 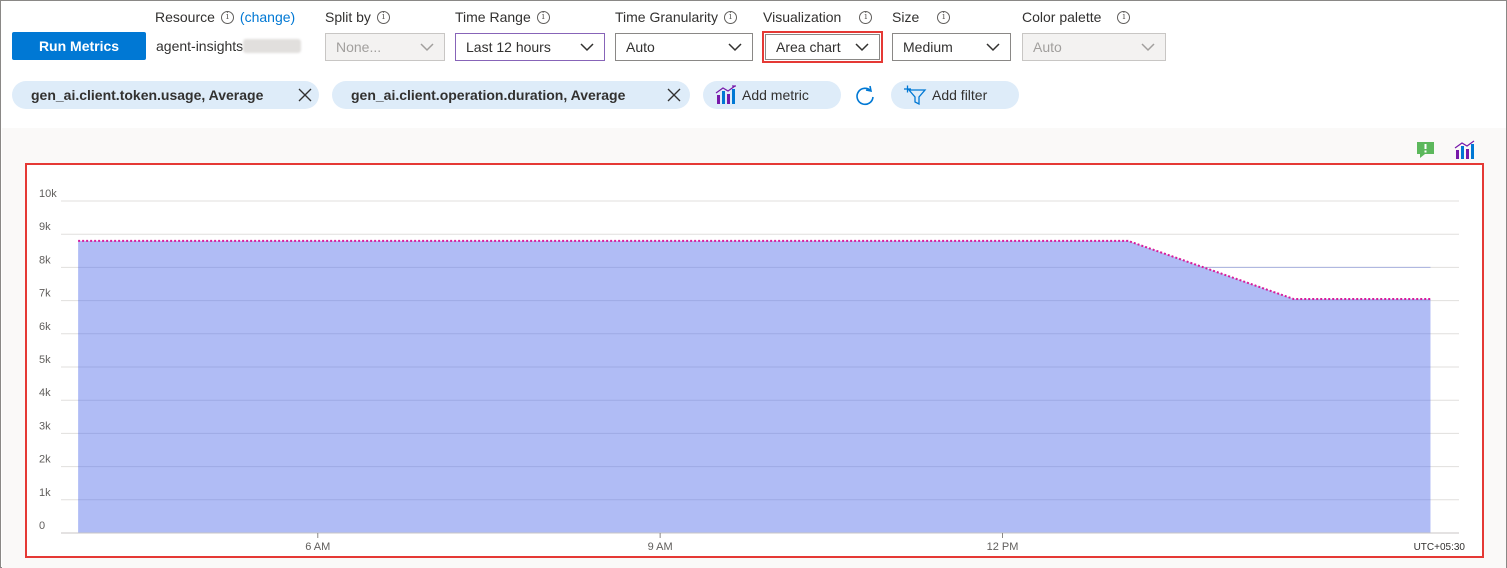 I want to click on palette-label: Color palette, so click(x=1062, y=17).